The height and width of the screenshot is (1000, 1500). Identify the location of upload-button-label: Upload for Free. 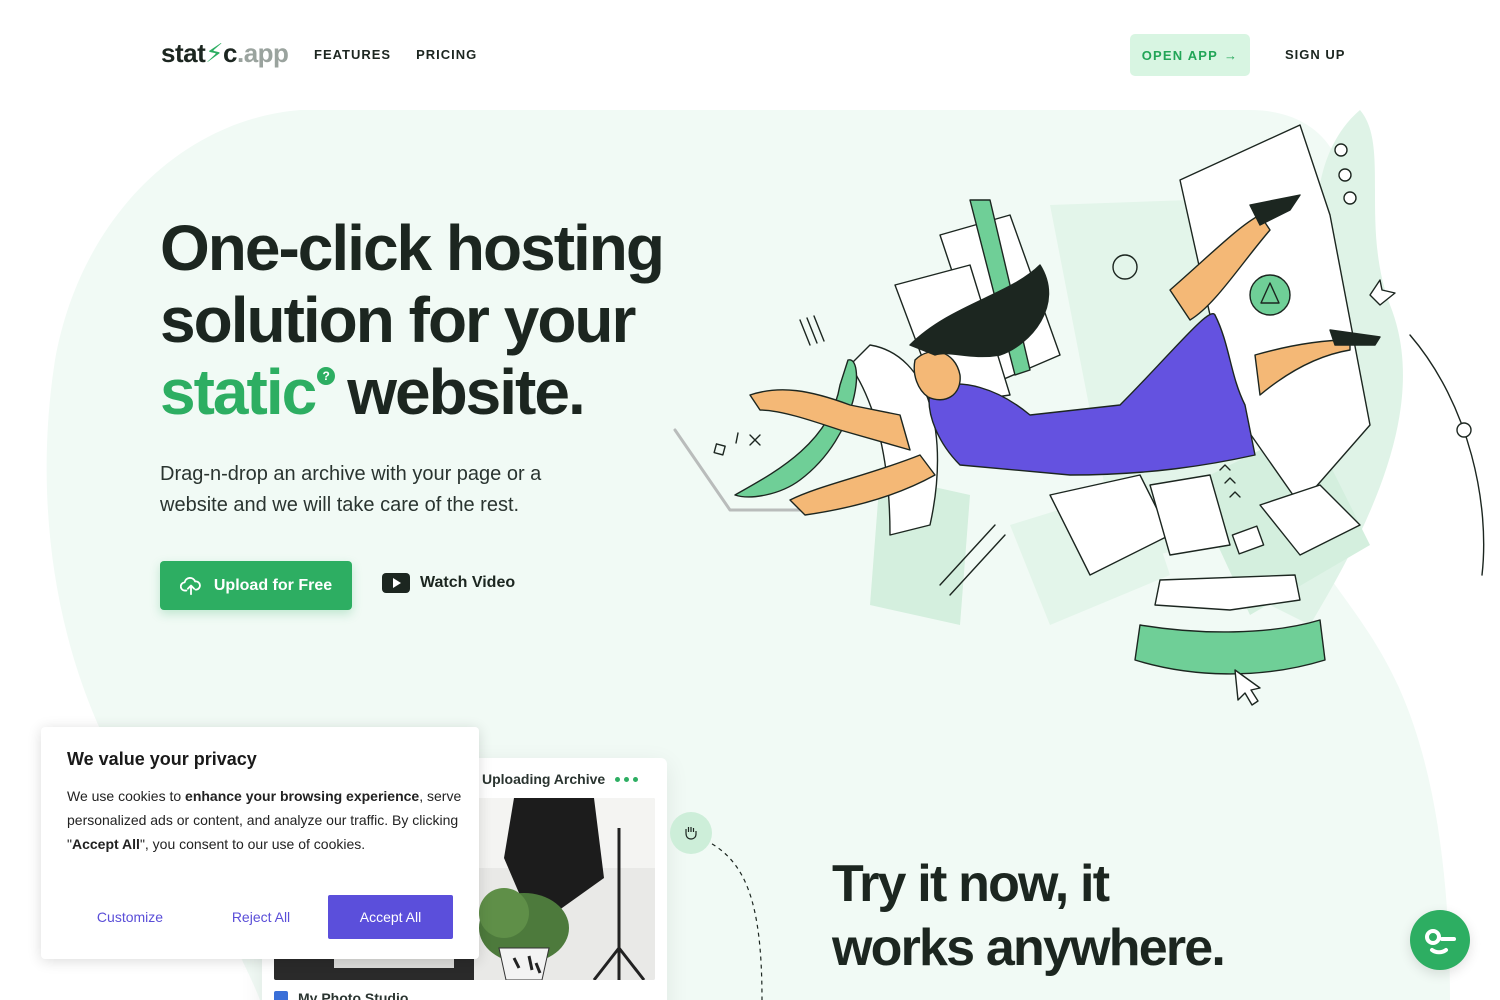
(273, 585).